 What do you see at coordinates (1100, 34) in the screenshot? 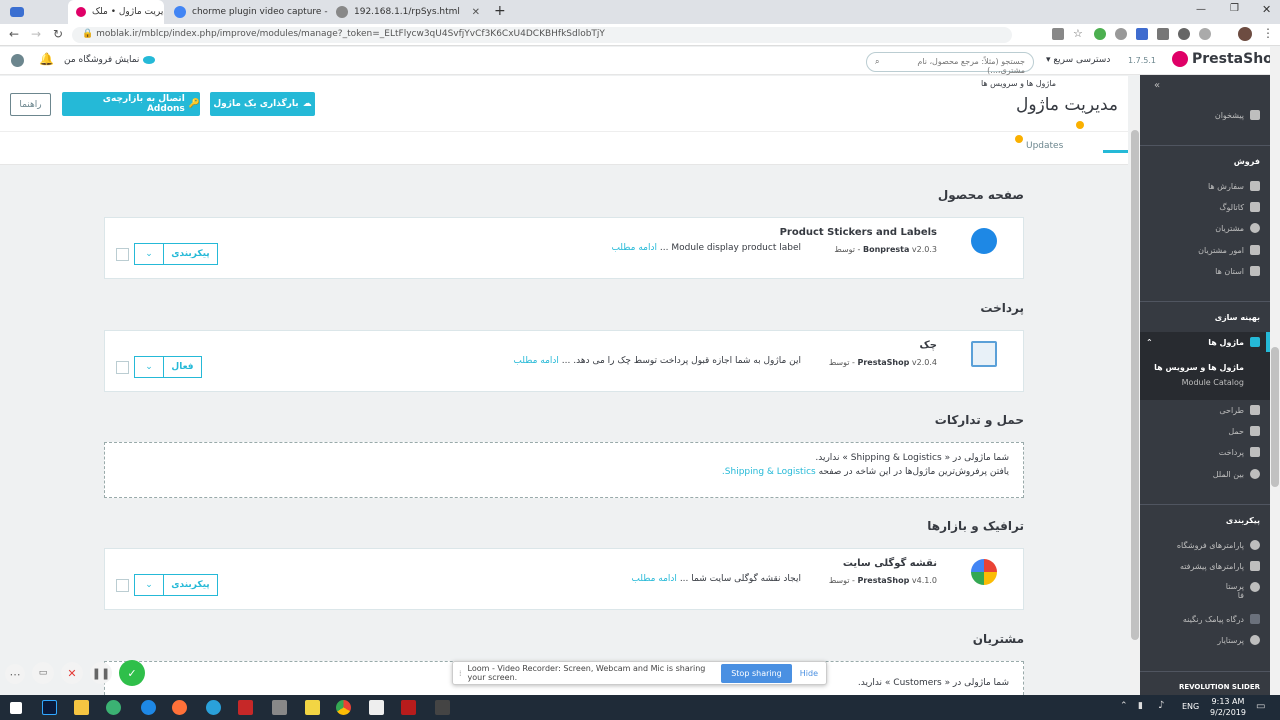
I see `extension-green-icon` at bounding box center [1100, 34].